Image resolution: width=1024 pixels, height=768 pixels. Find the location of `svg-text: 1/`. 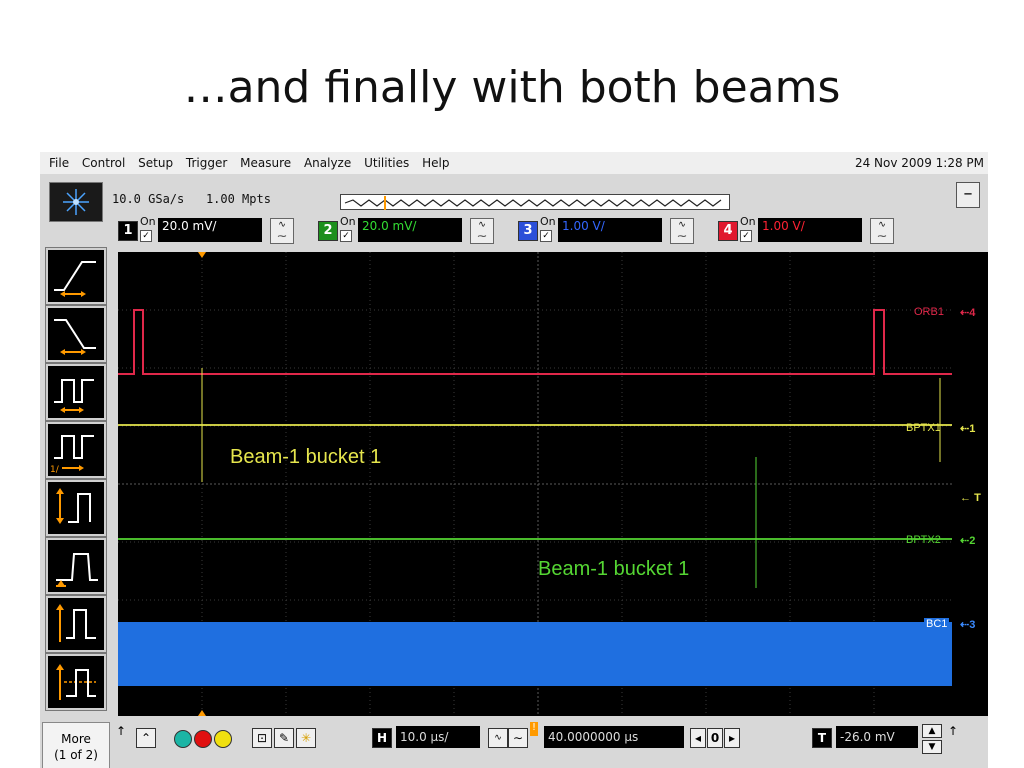

svg-text: 1/ is located at coordinates (55, 470).